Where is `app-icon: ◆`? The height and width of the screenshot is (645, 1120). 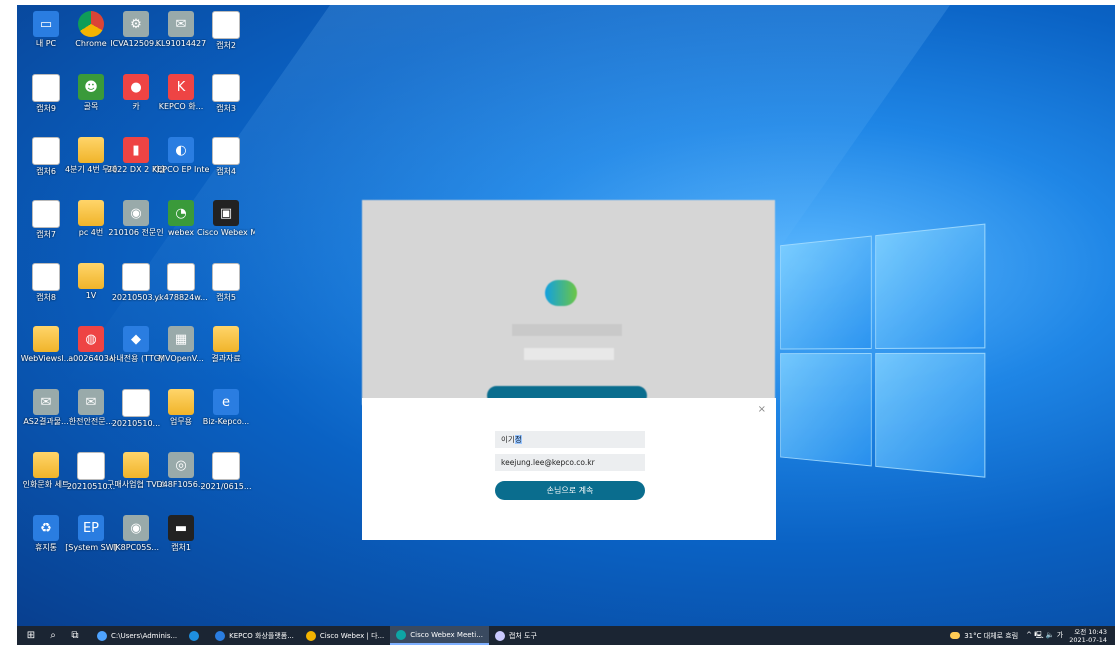 app-icon: ◆ is located at coordinates (136, 339).